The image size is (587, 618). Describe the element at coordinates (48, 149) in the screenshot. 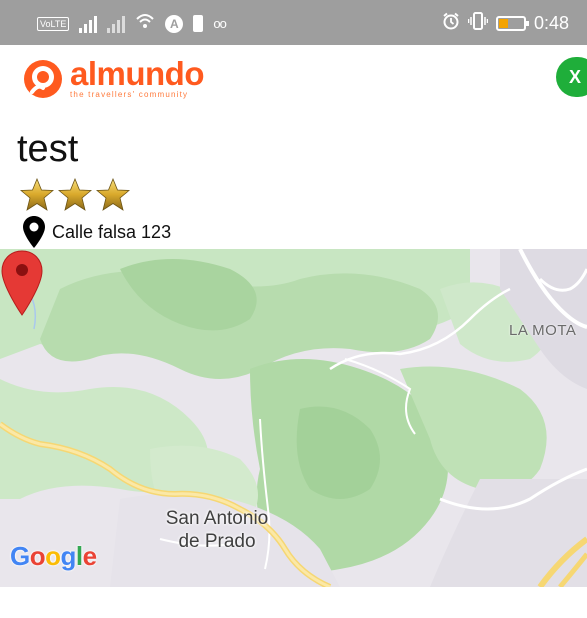

I see `hotel-name: test` at that location.